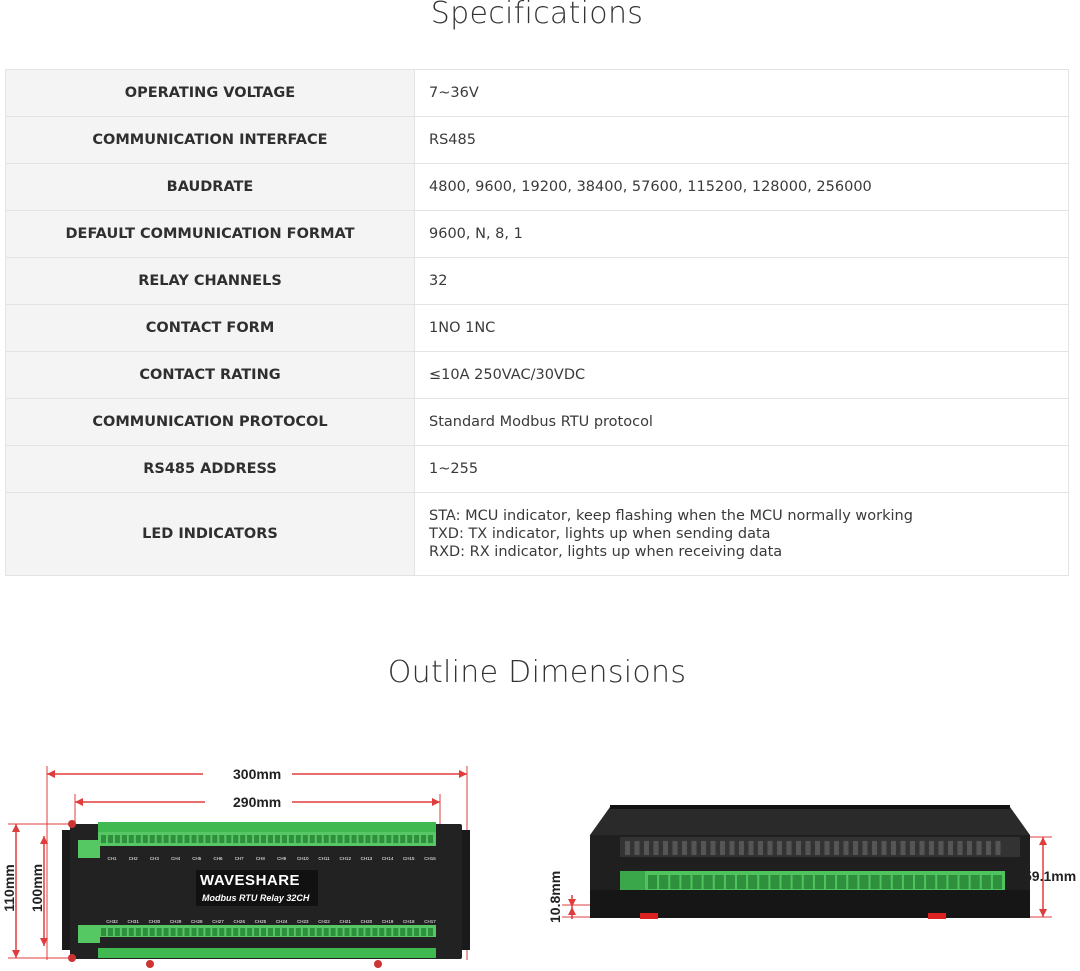 The image size is (1080, 971). I want to click on spec-row: RELAY CHANNELS 32, so click(537, 281).